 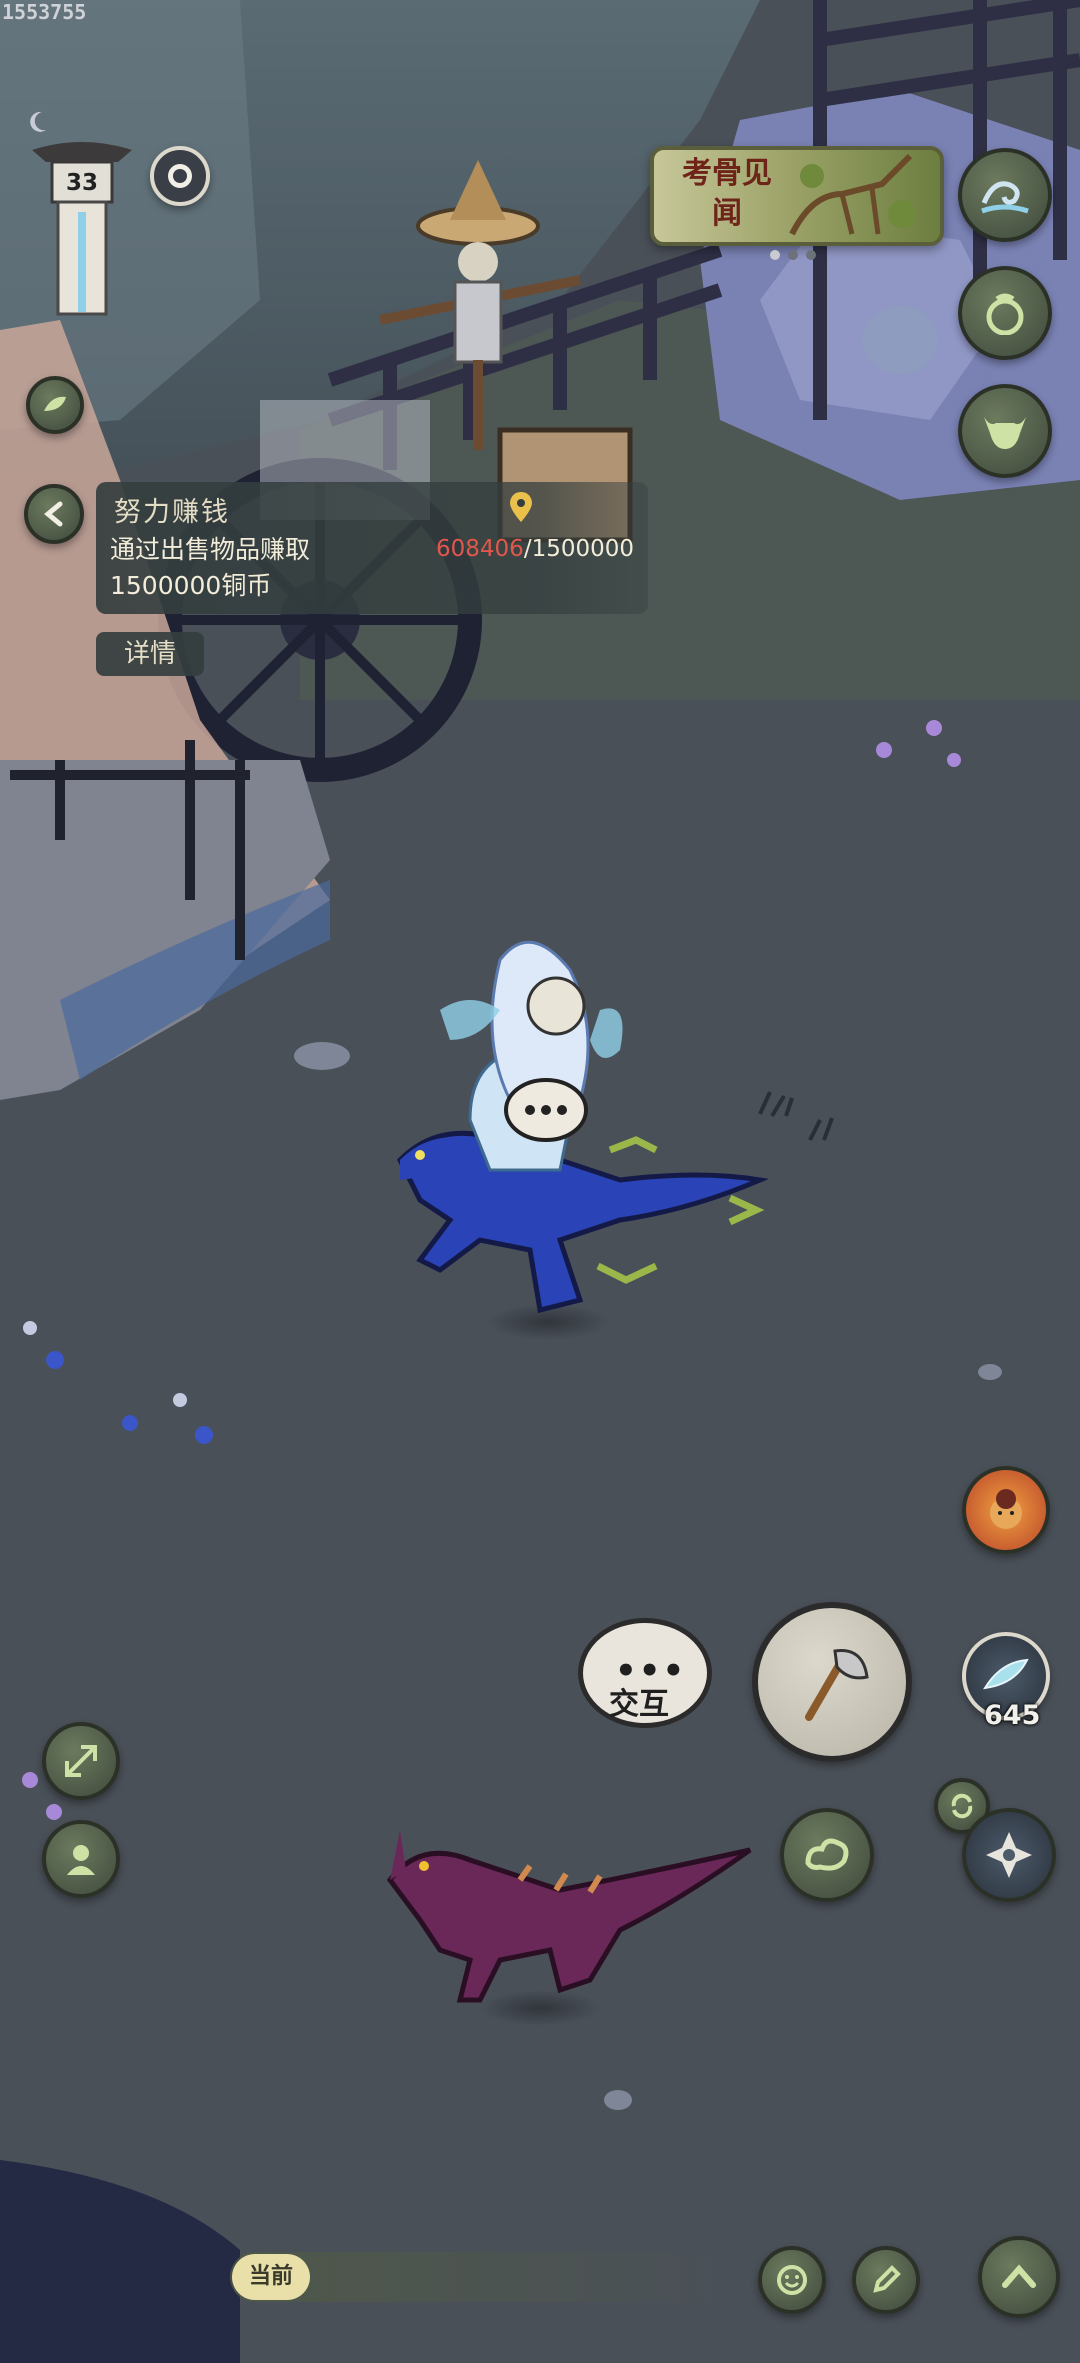 I want to click on event-banner: 考骨见闻, so click(x=797, y=196).